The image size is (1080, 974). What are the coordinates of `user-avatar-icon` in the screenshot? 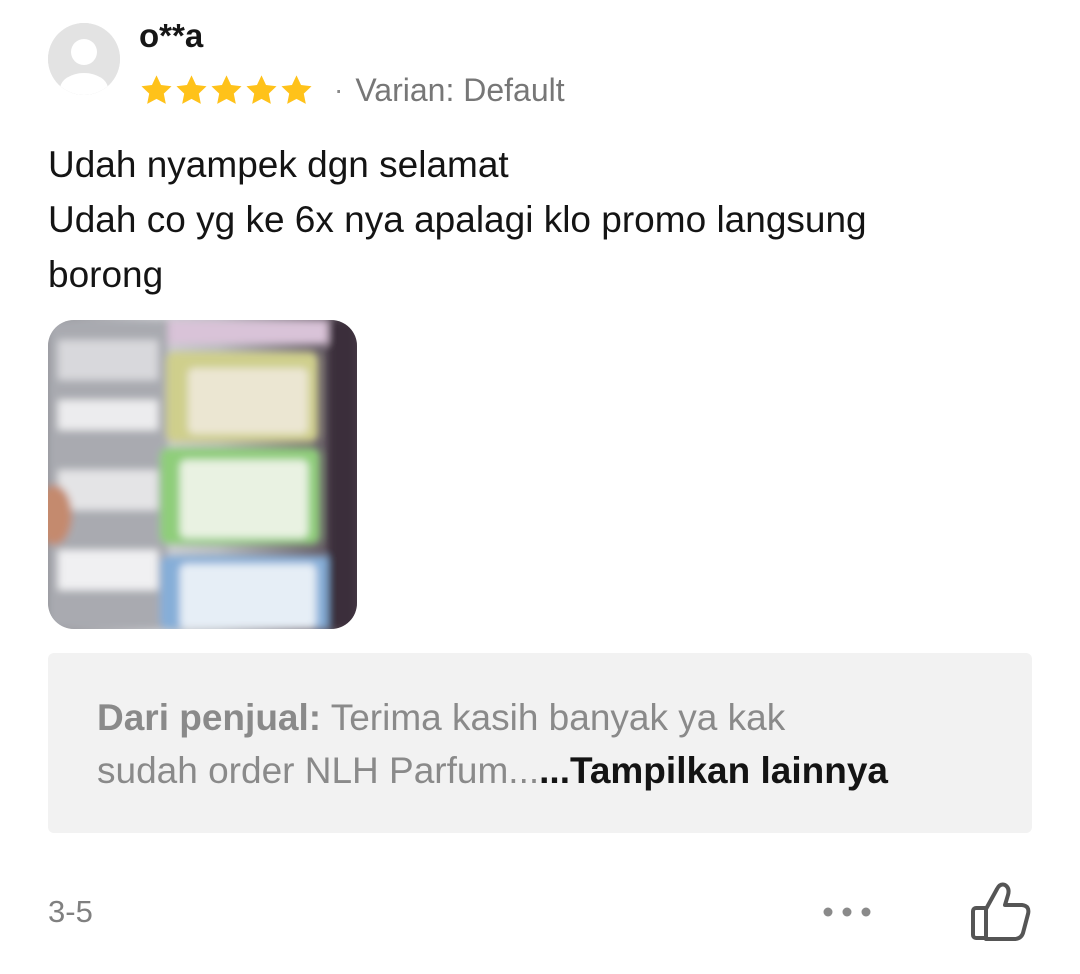 It's located at (84, 59).